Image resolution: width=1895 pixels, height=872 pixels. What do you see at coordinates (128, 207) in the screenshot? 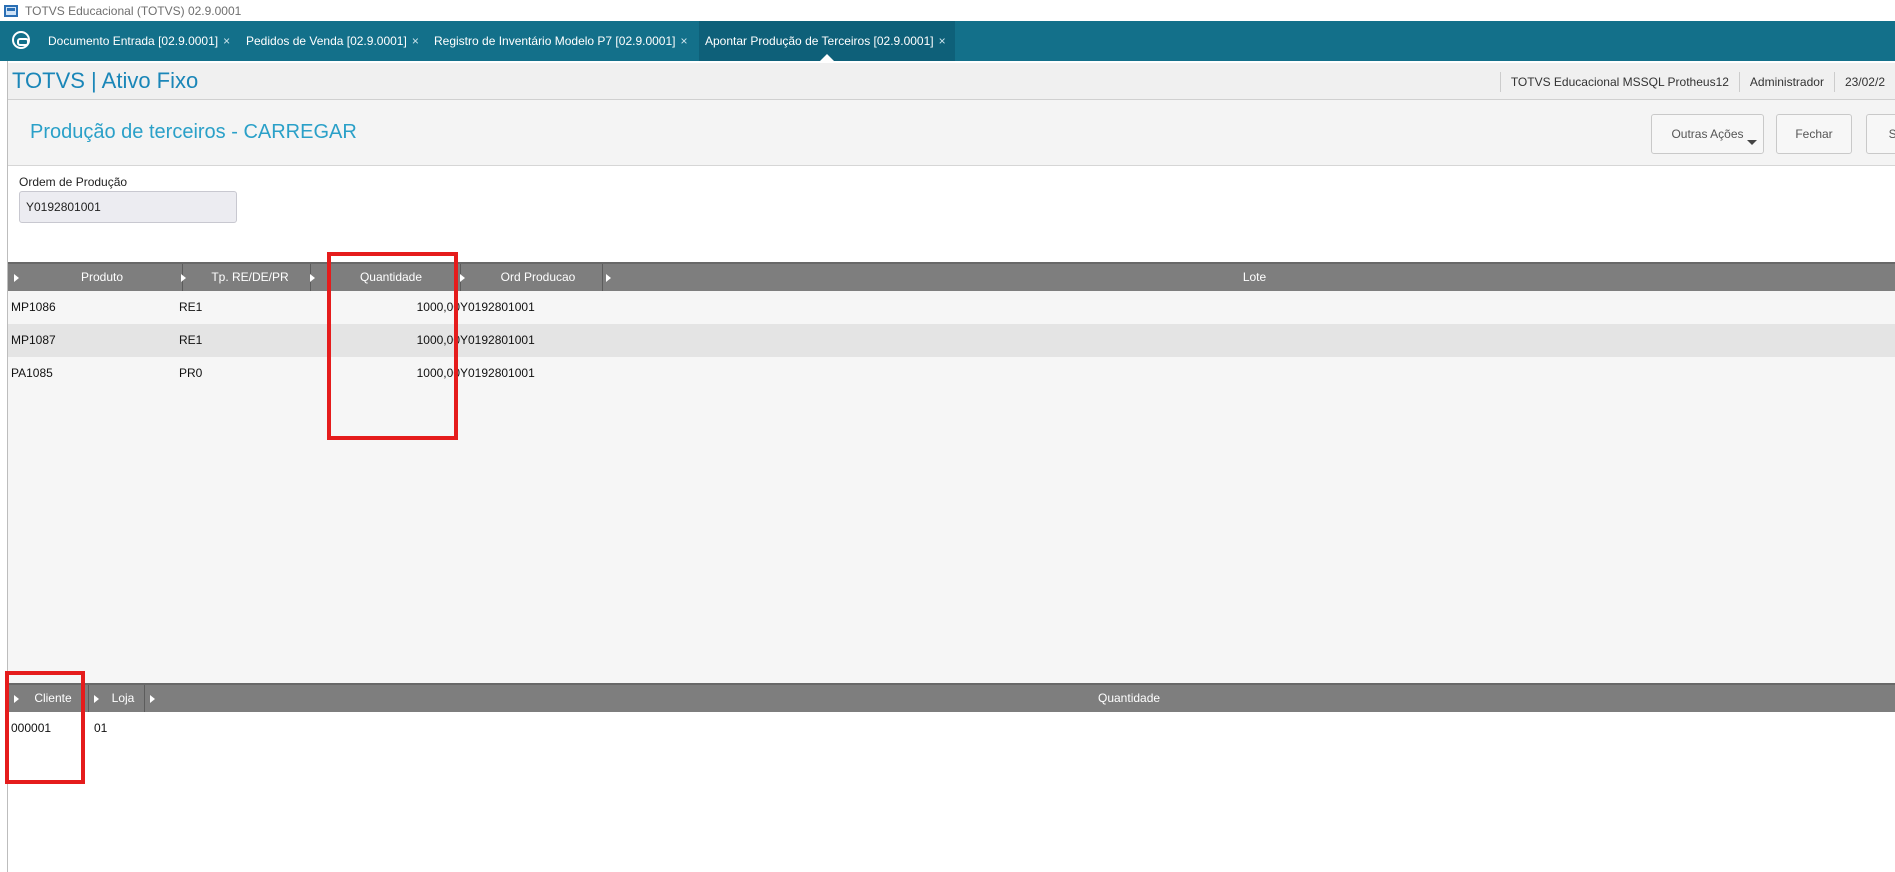
I see `order-field: Y0192801001` at bounding box center [128, 207].